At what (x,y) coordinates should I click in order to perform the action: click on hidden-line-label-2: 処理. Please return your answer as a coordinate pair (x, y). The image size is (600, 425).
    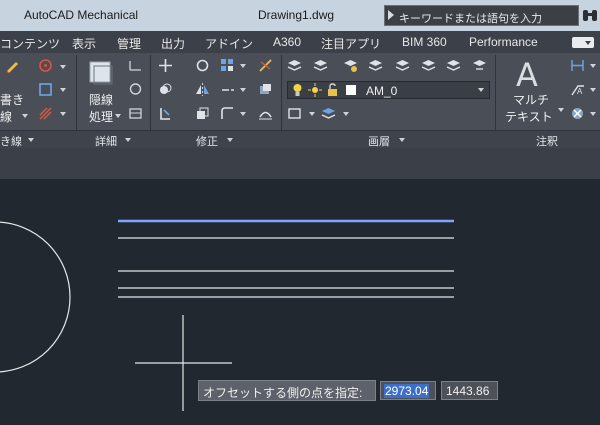
    Looking at the image, I should click on (101, 116).